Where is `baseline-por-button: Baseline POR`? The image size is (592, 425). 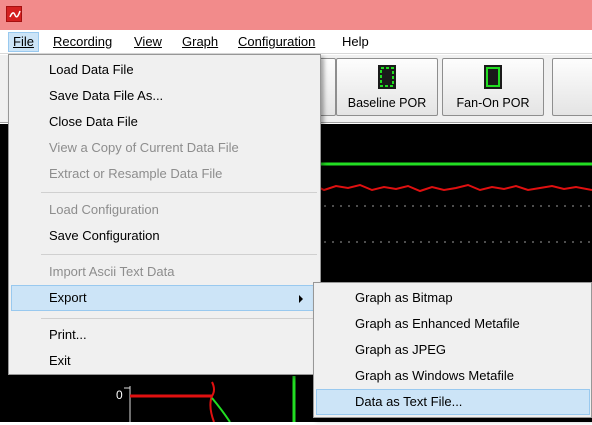 baseline-por-button: Baseline POR is located at coordinates (387, 87).